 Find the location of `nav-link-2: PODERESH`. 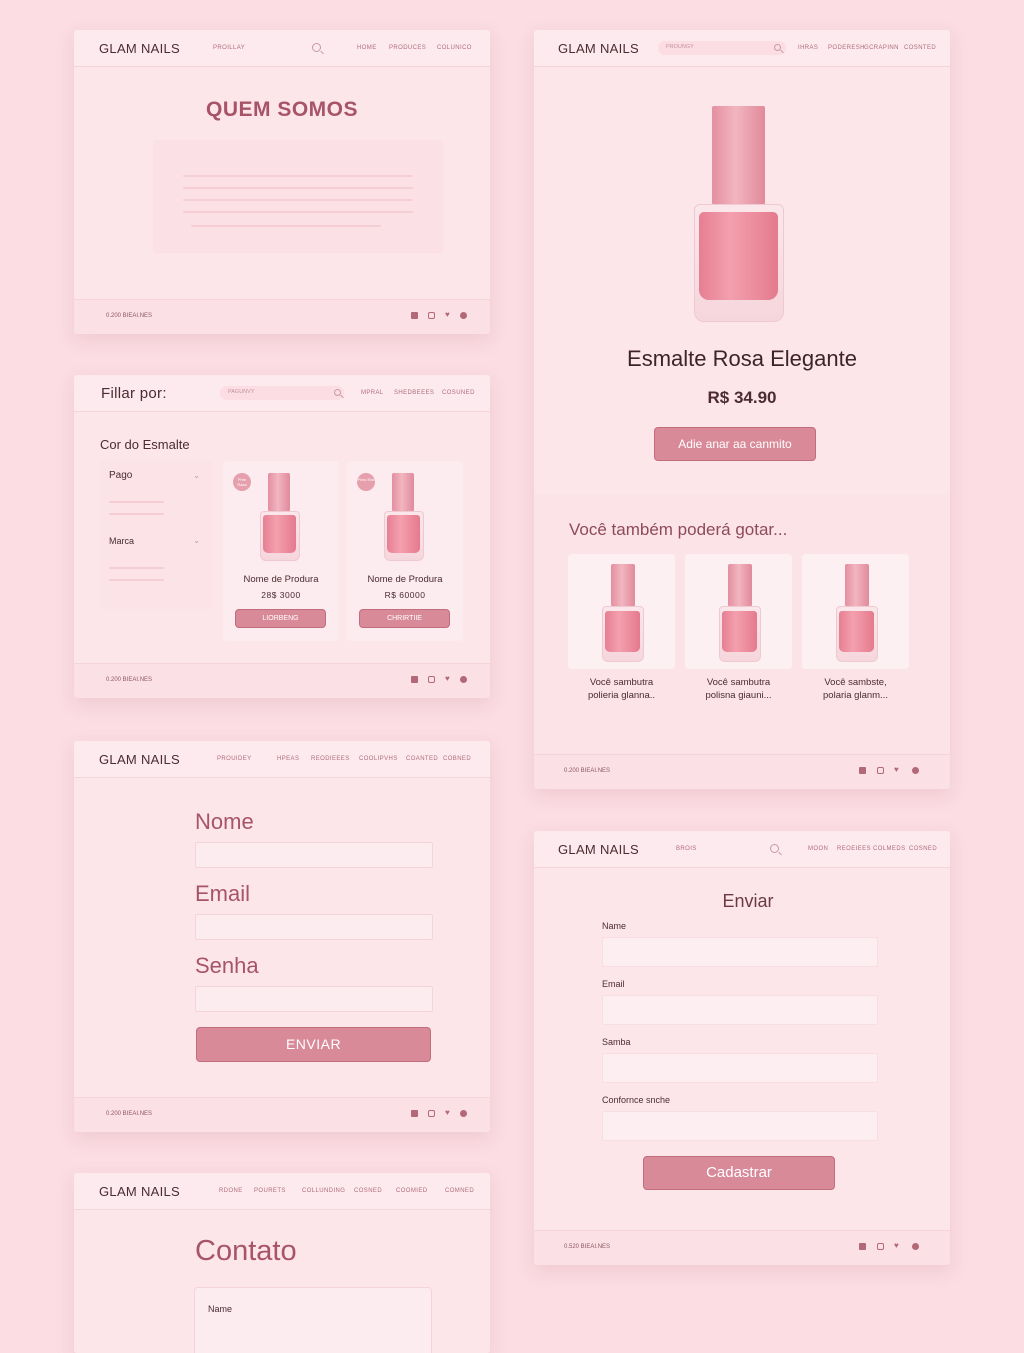

nav-link-2: PODERESH is located at coordinates (846, 48).